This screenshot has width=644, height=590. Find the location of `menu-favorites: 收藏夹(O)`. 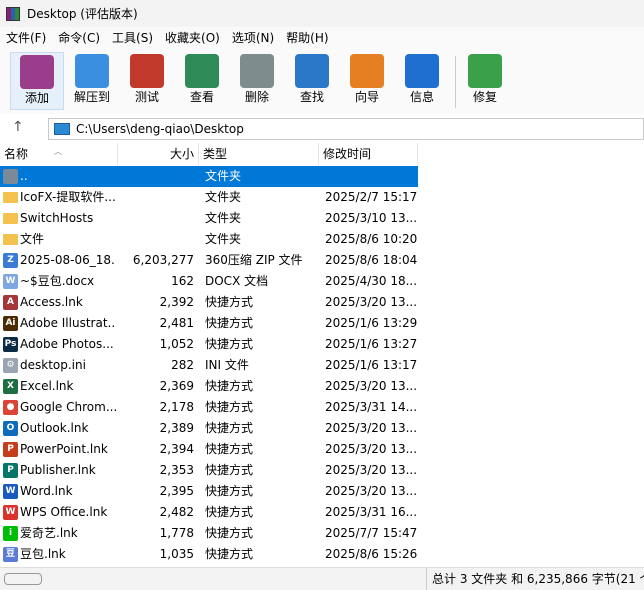

menu-favorites: 收藏夹(O) is located at coordinates (192, 37).